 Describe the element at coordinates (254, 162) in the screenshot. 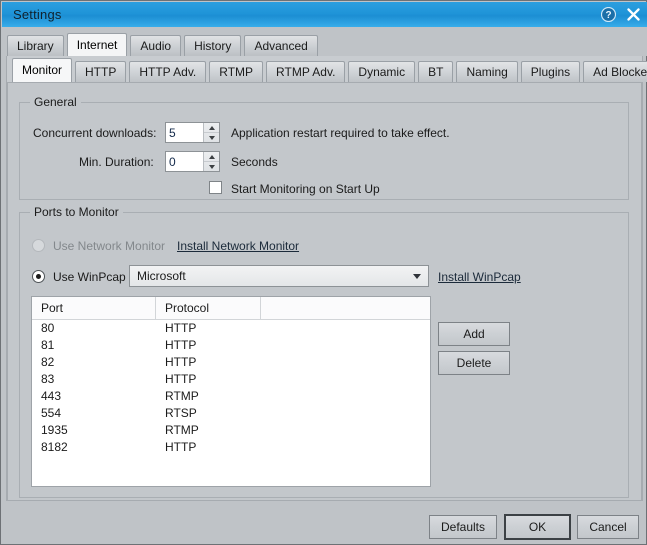

I see `min-duration-unit-label: Seconds` at that location.